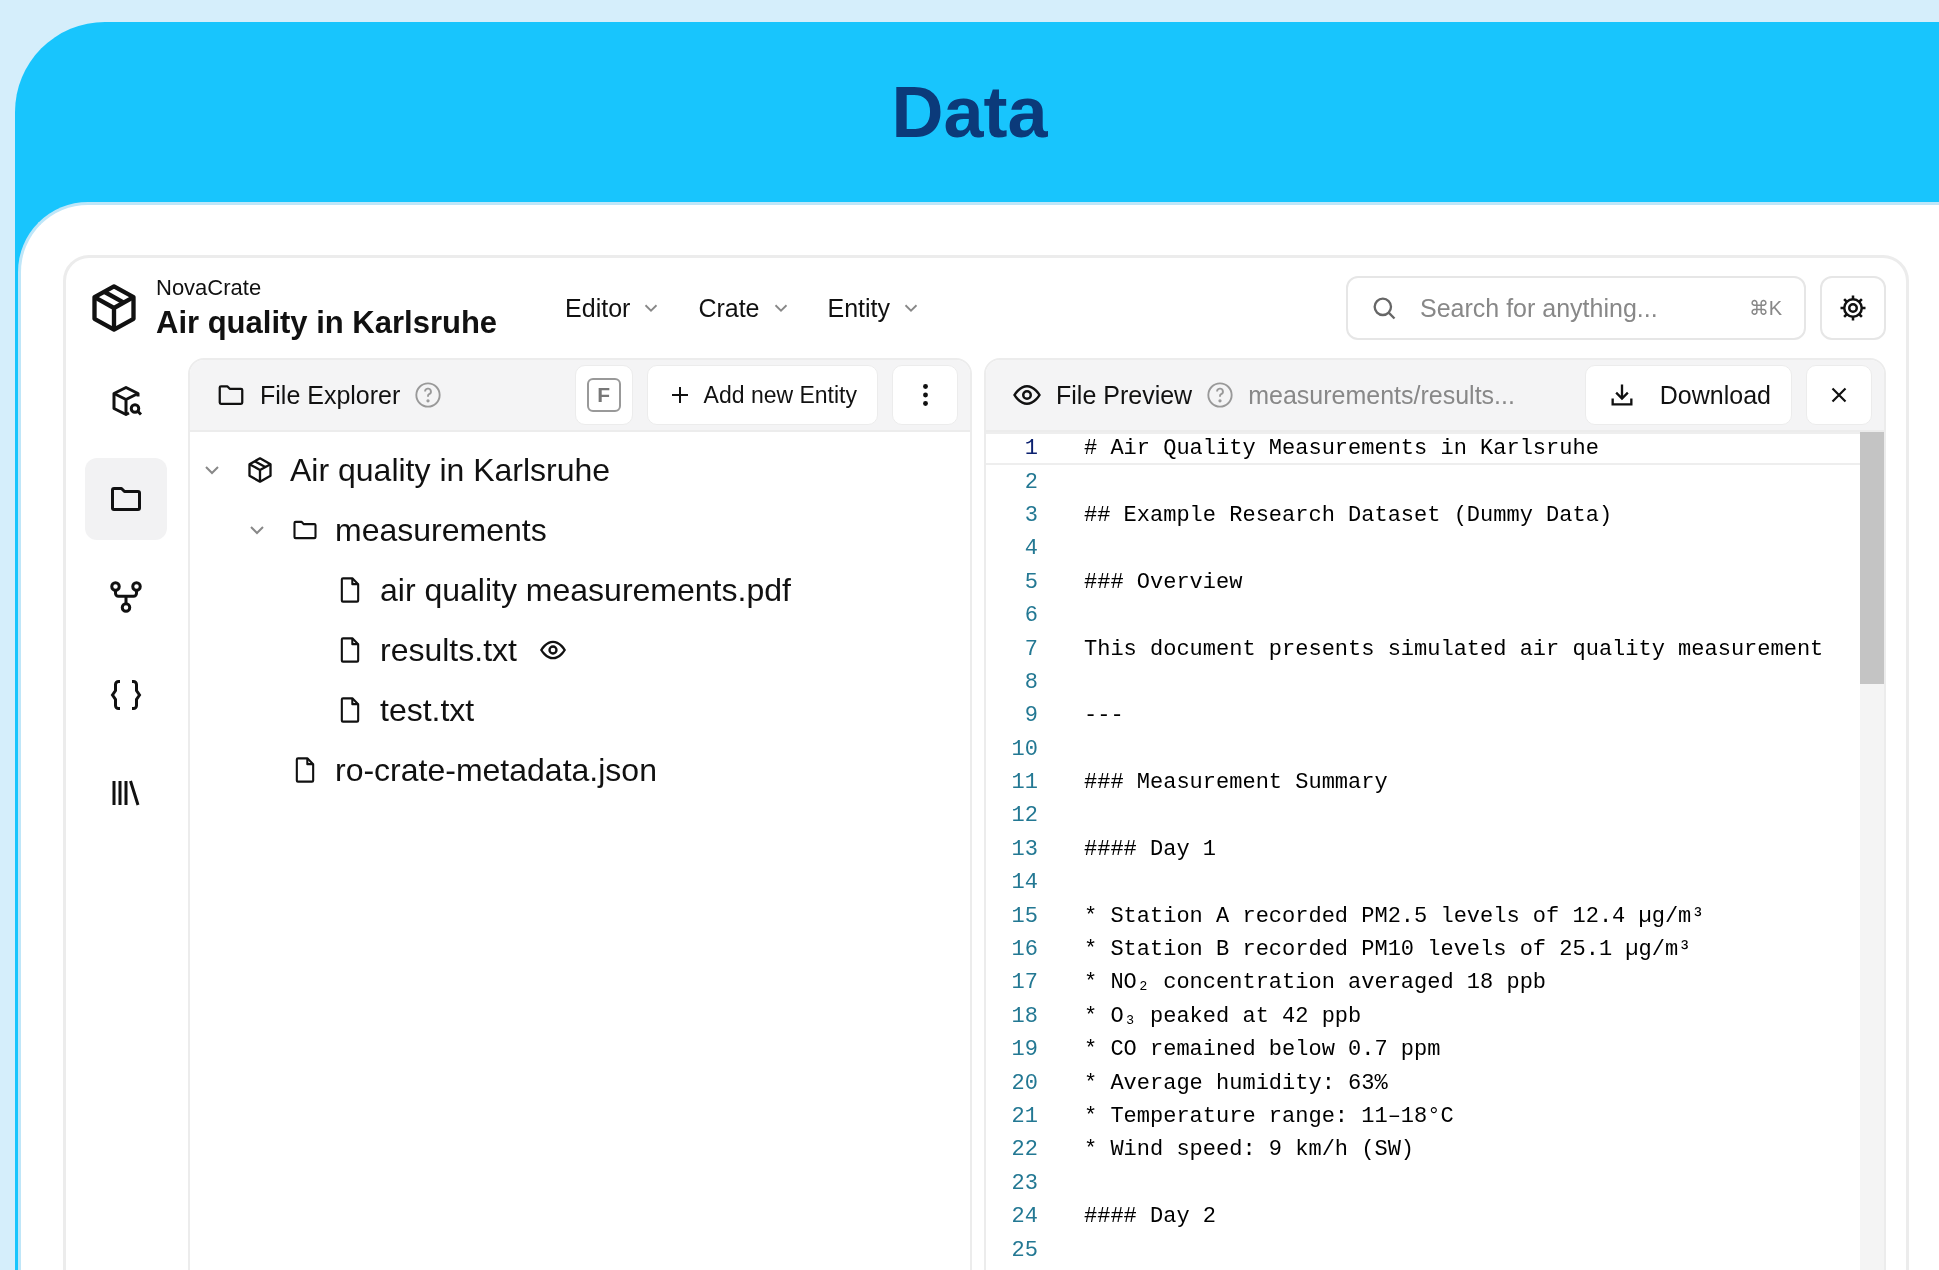 The image size is (1939, 1270). Describe the element at coordinates (1394, 916) in the screenshot. I see `code-line: * Station A recorded PM2.5 levels of 12.4 µg/m³` at that location.